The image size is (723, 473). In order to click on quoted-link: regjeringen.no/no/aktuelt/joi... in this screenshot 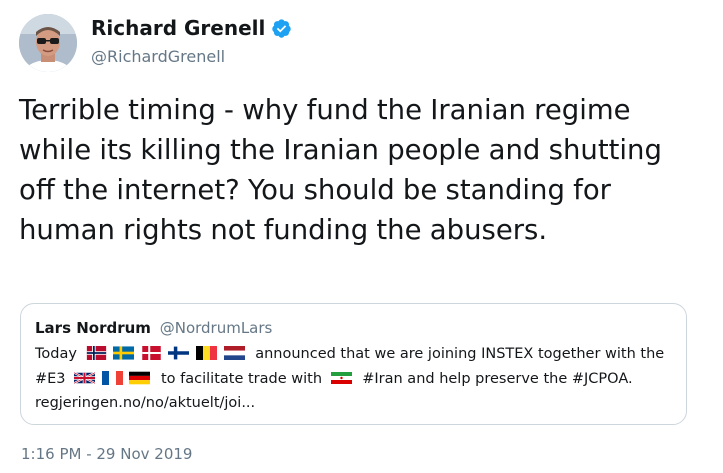, I will do `click(145, 403)`.